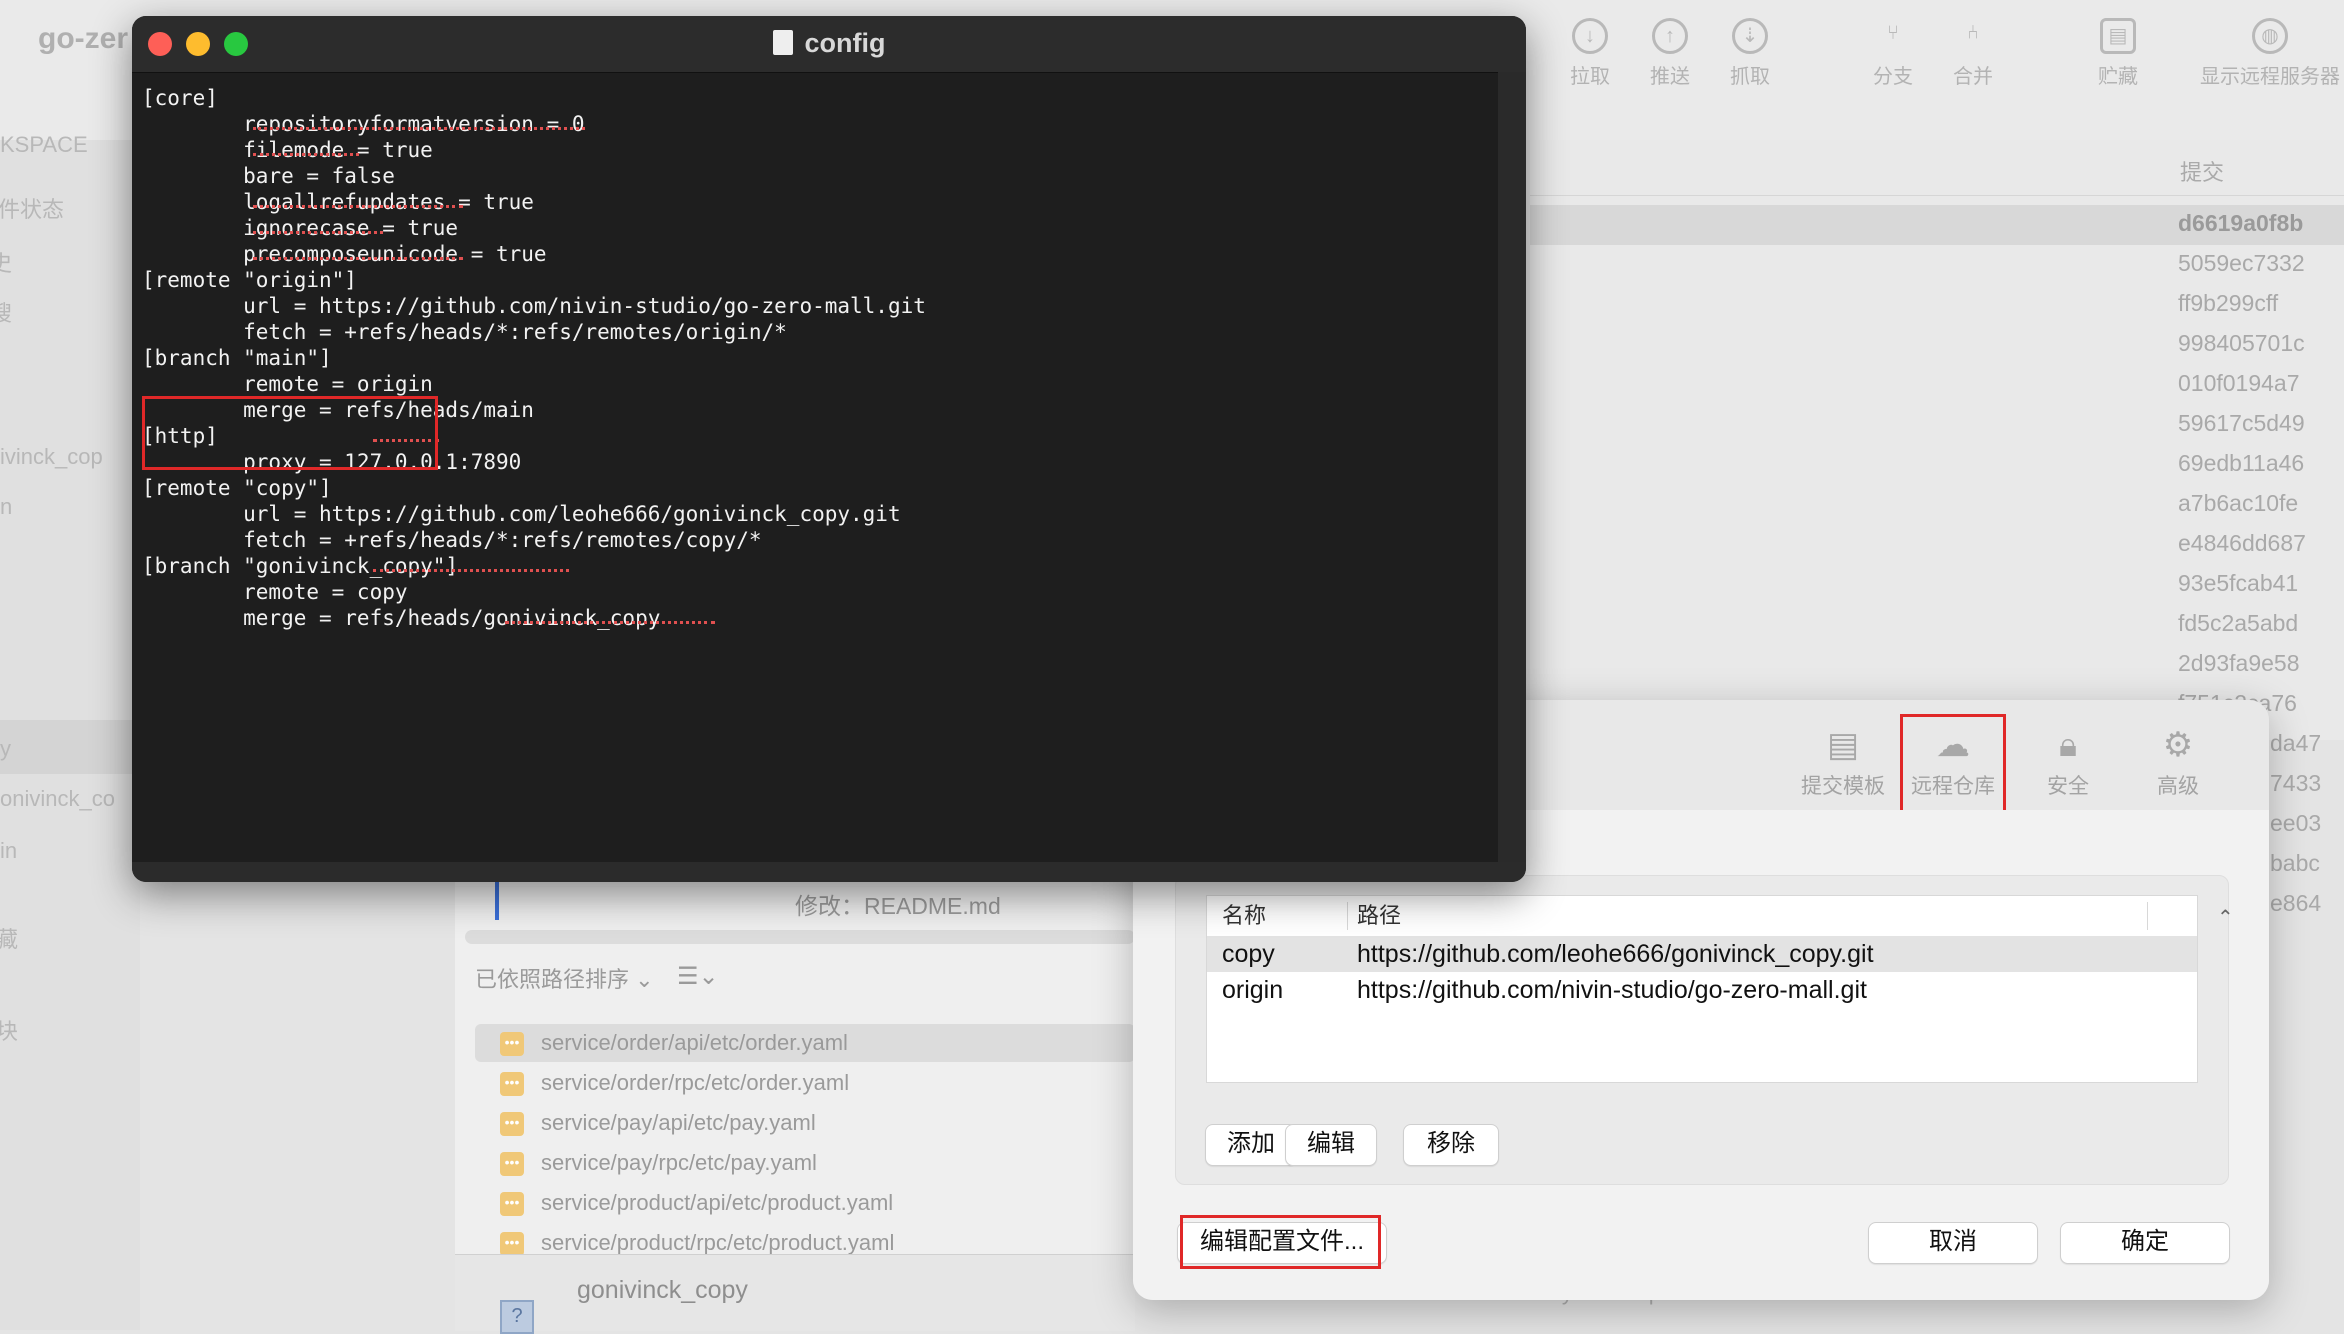  What do you see at coordinates (2239, 383) in the screenshot?
I see `commit-hash: 010f0194a7` at bounding box center [2239, 383].